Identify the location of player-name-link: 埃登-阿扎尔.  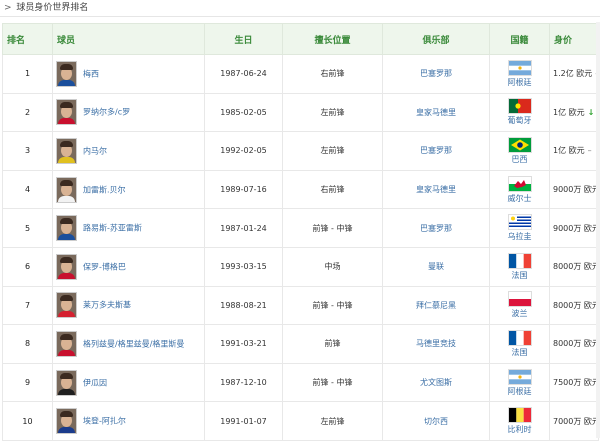
(104, 421).